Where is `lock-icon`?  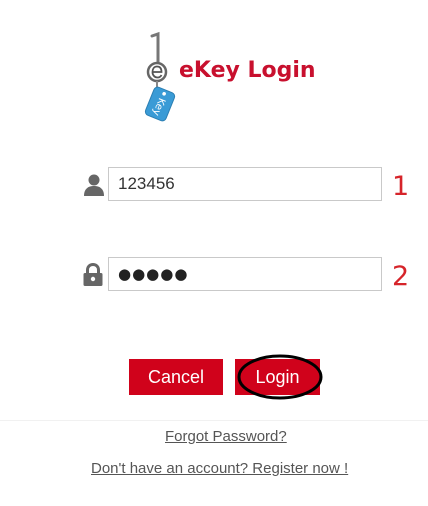
lock-icon is located at coordinates (93, 274).